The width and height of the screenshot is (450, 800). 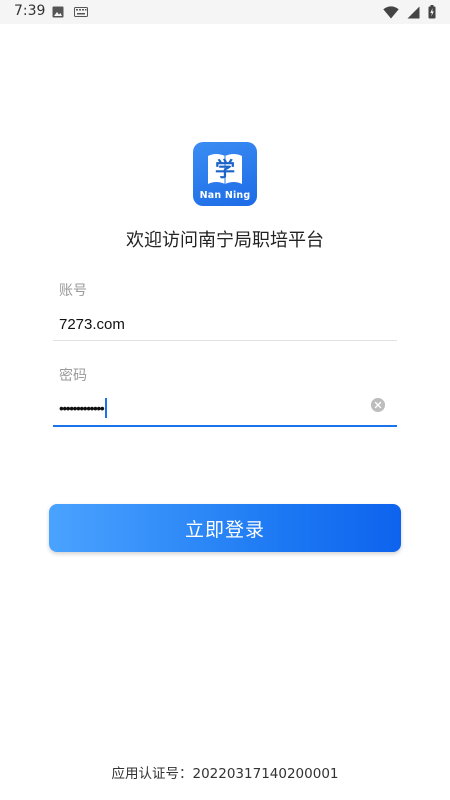 I want to click on book-logo-icon: 学, so click(x=225, y=169).